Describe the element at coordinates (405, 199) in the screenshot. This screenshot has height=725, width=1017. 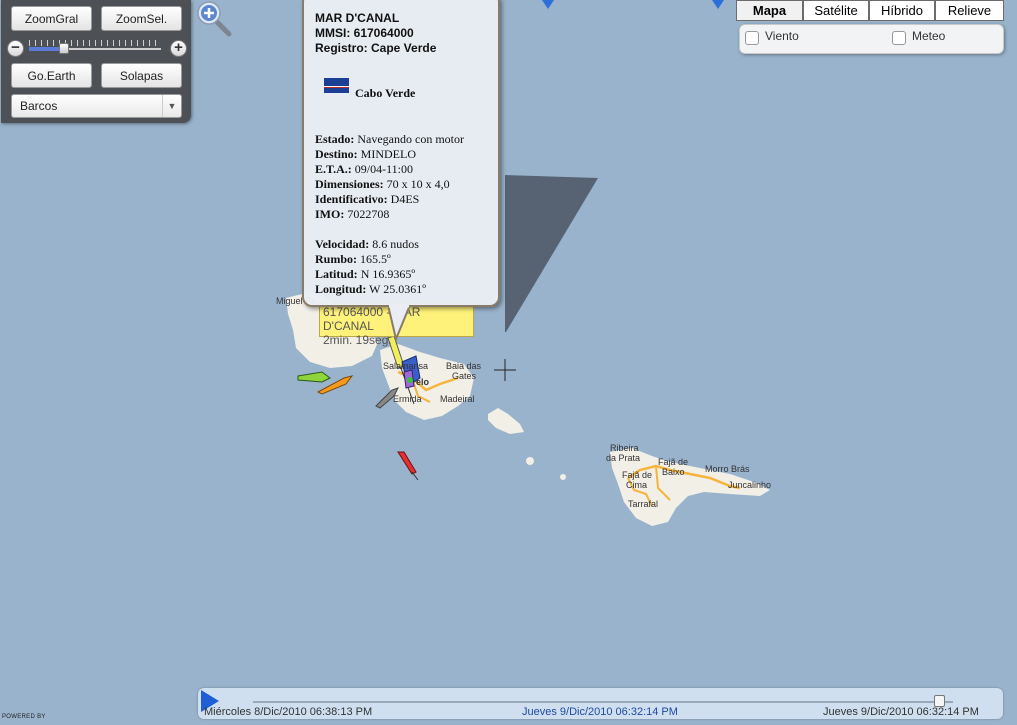
I see `identificativo-value: D4ES` at that location.